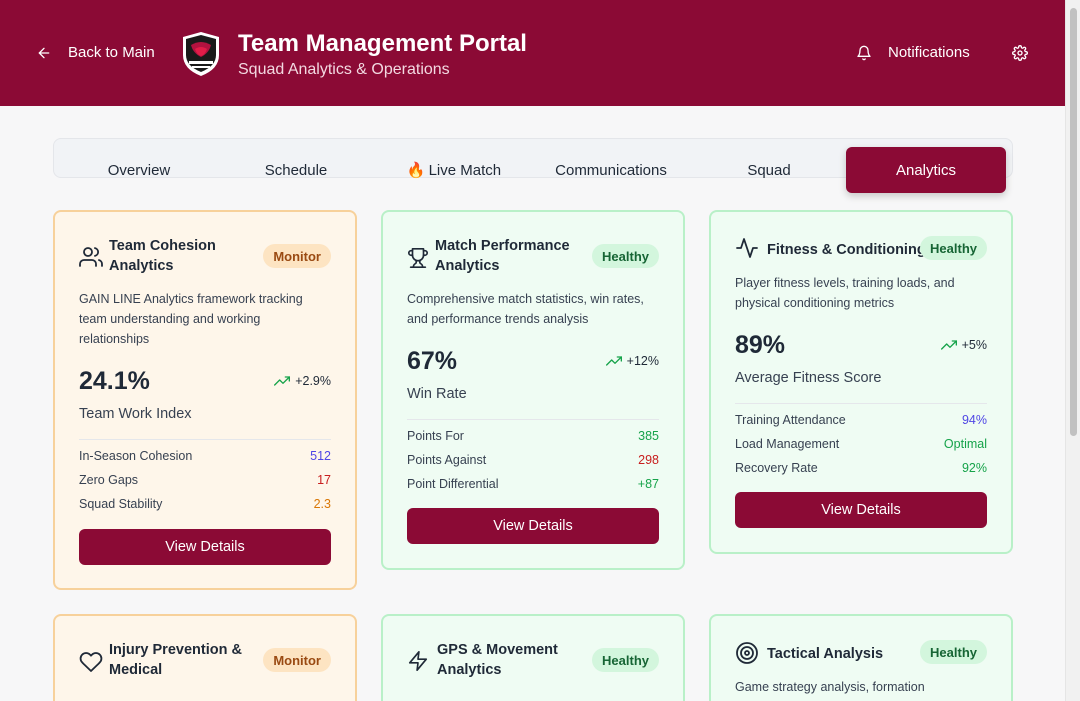 The image size is (1080, 701). I want to click on card-title: GPS & Movement Analytics, so click(497, 660).